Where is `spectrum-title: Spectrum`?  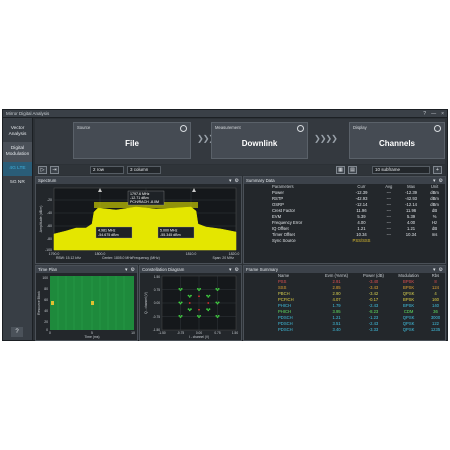 spectrum-title: Spectrum is located at coordinates (47, 180).